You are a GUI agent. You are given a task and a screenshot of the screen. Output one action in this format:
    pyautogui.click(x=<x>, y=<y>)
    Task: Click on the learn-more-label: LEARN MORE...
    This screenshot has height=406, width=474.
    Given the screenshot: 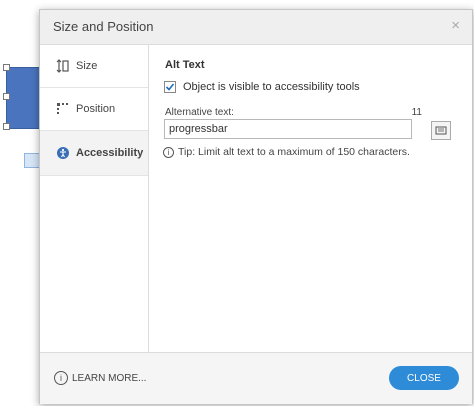 What is the action you would take?
    pyautogui.click(x=109, y=378)
    